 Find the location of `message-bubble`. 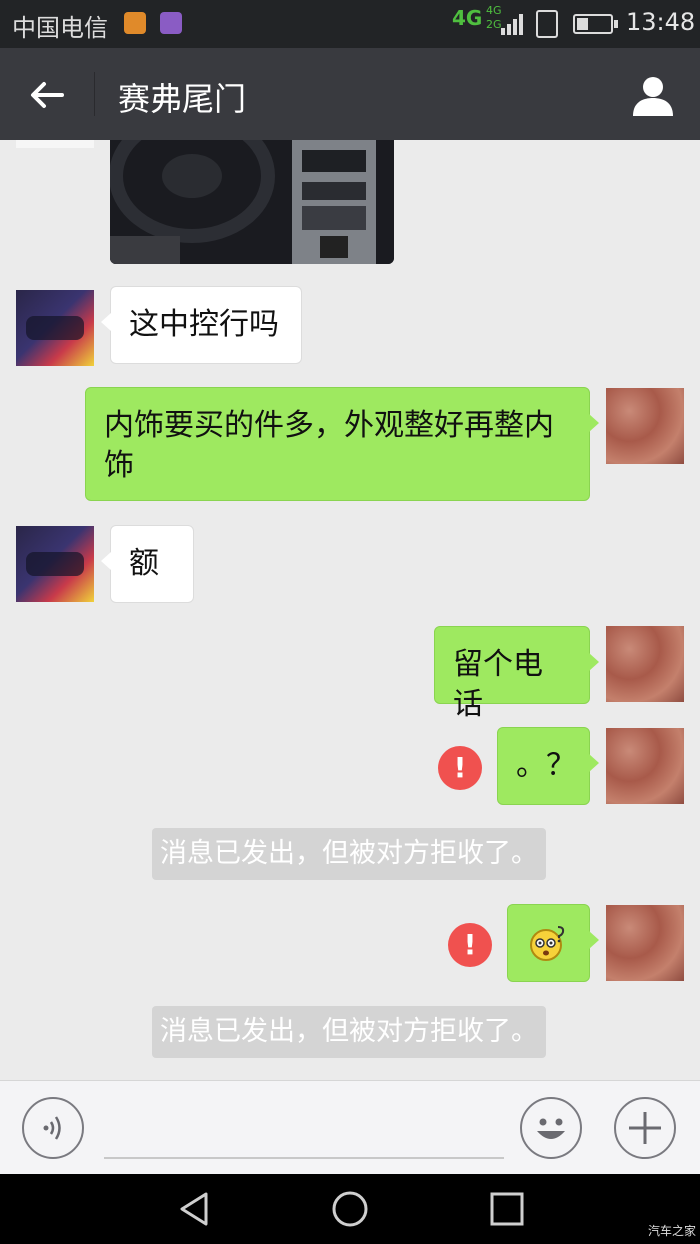

message-bubble is located at coordinates (553, 943).